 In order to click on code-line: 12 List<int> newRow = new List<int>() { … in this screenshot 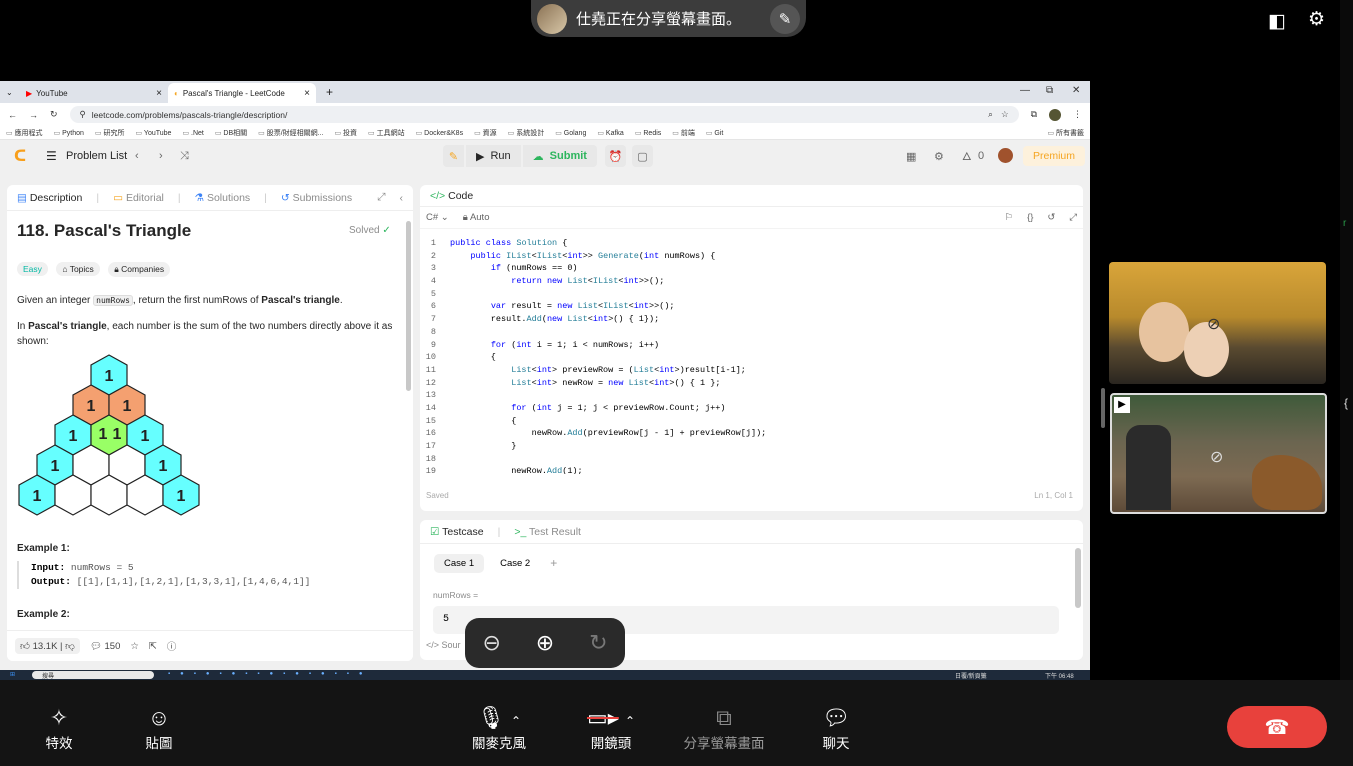, I will do `click(745, 384)`.